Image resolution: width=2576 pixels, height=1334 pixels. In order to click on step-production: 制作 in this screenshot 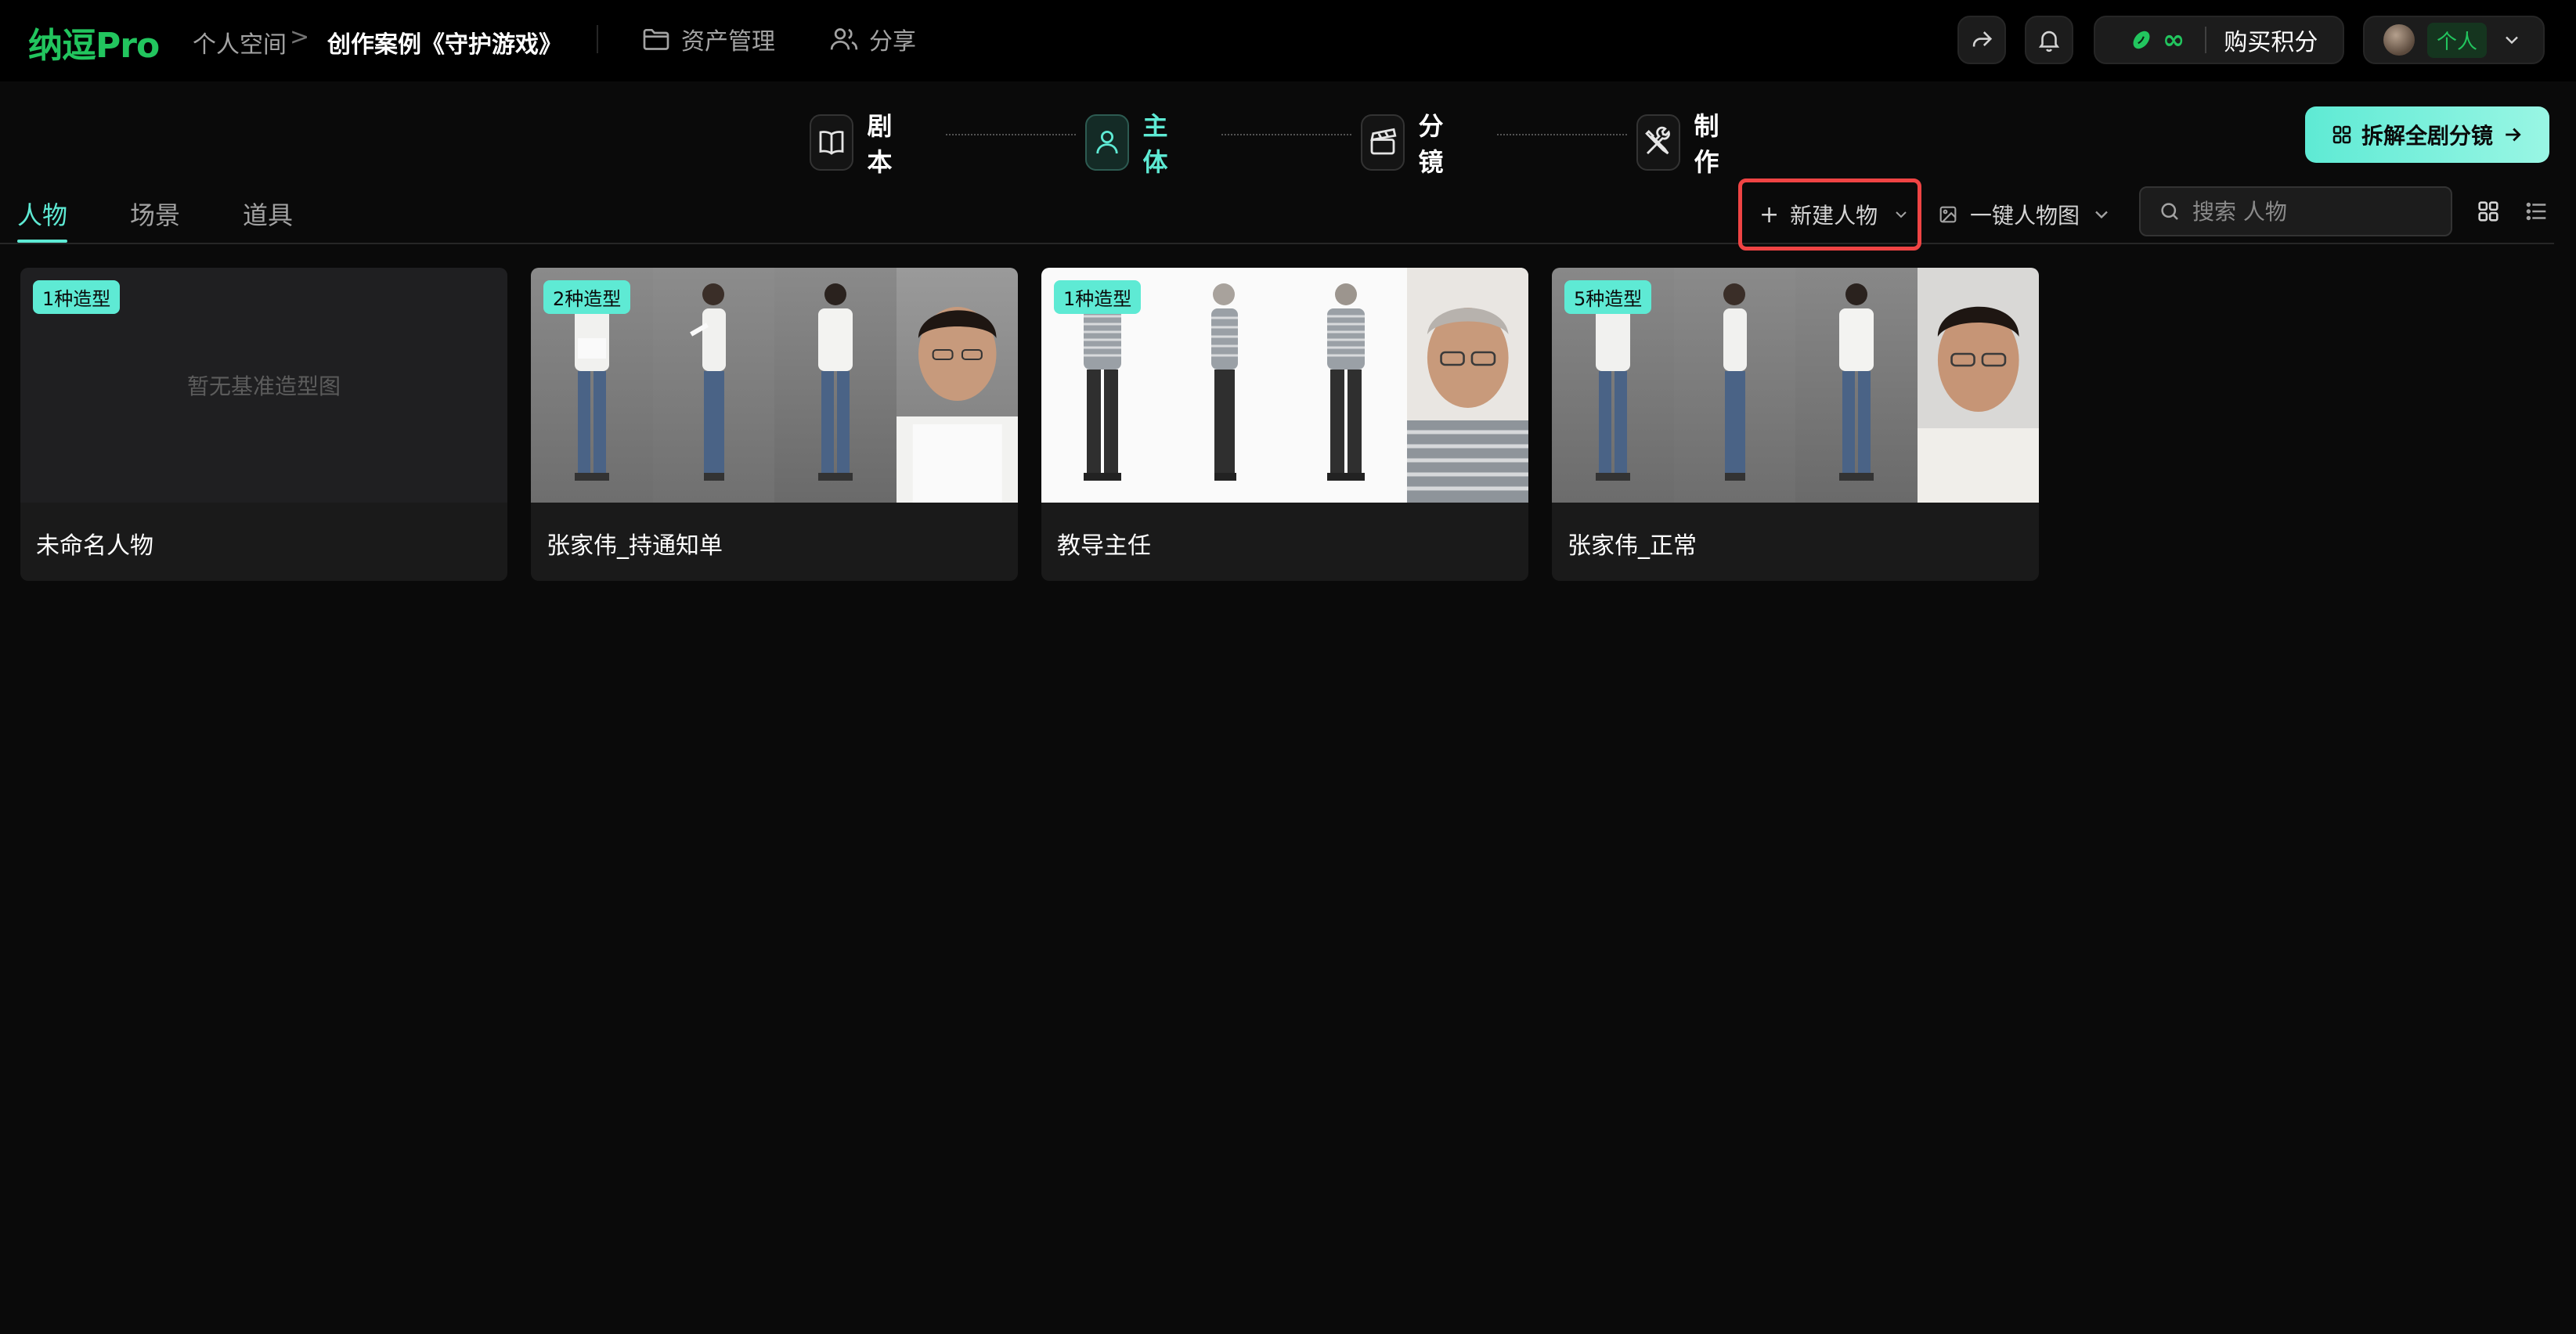, I will do `click(1684, 142)`.